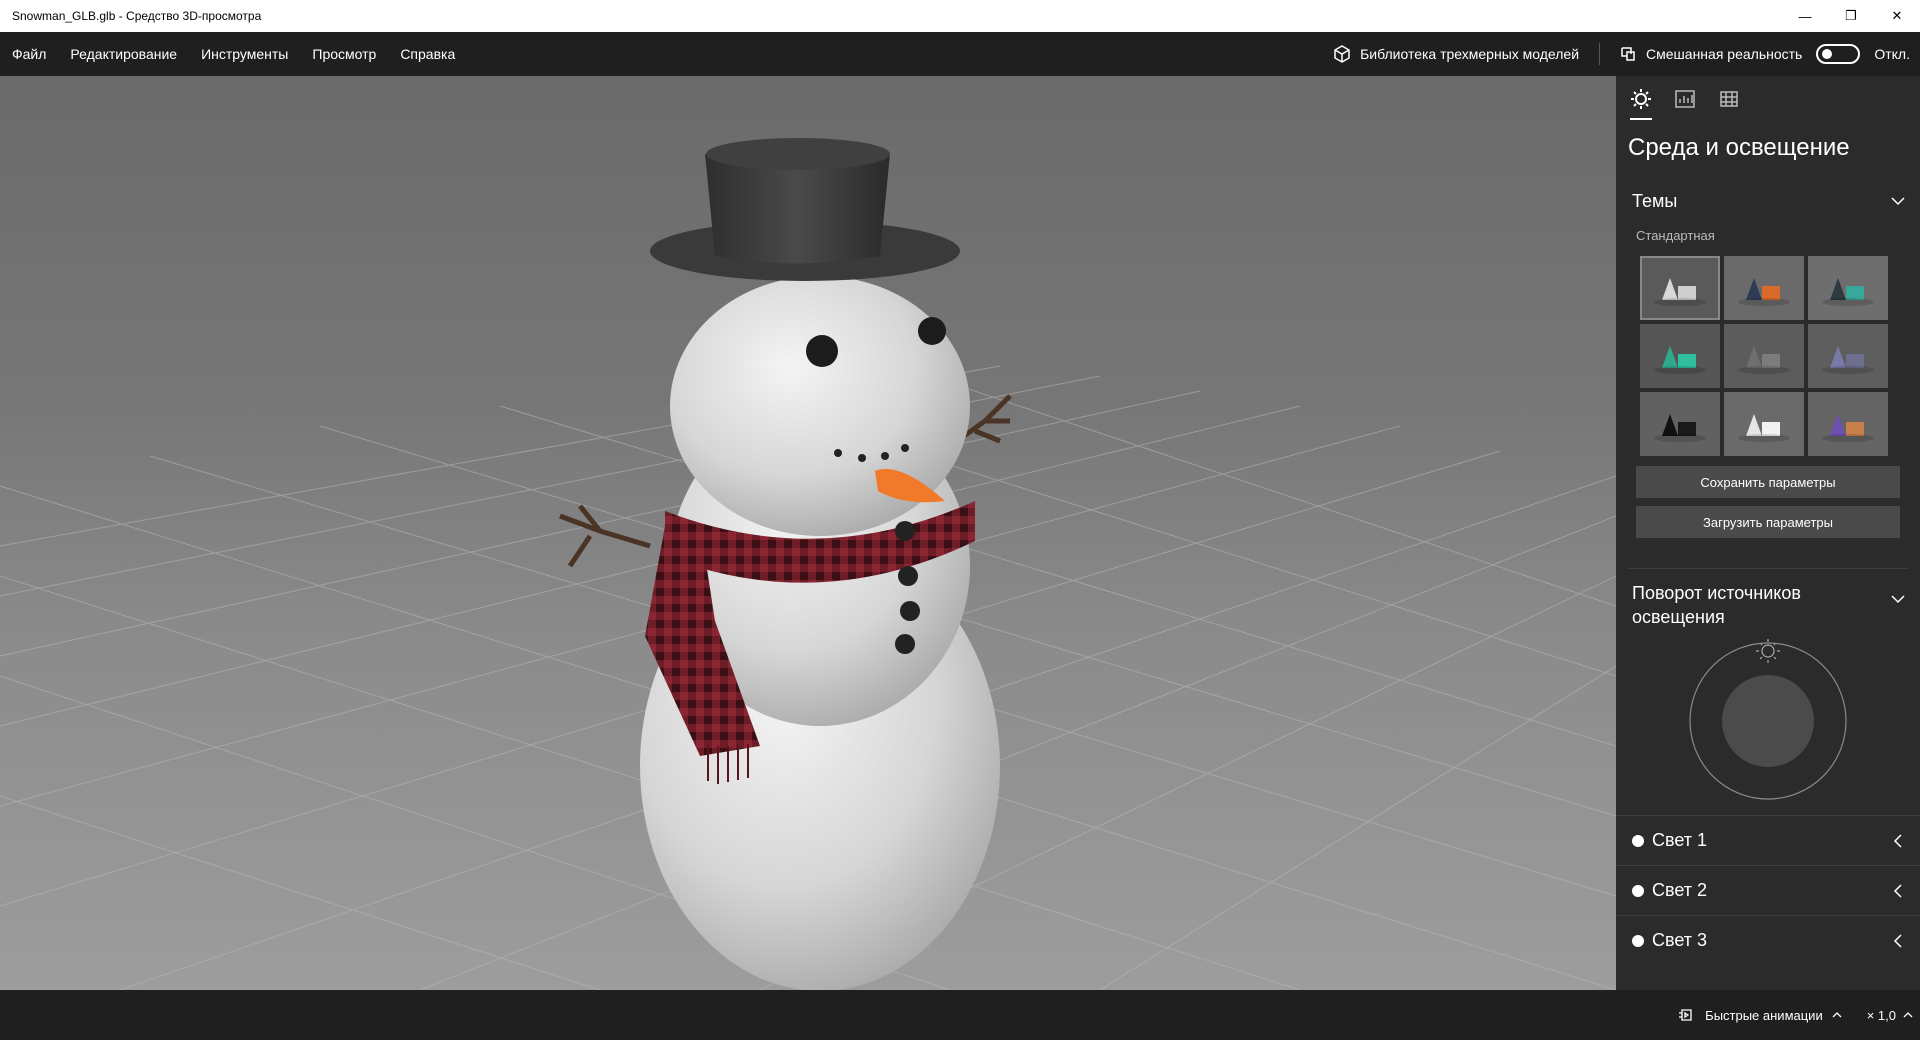 The width and height of the screenshot is (1920, 1040). What do you see at coordinates (1768, 522) in the screenshot?
I see `load-settings-button: Загрузить параметры` at bounding box center [1768, 522].